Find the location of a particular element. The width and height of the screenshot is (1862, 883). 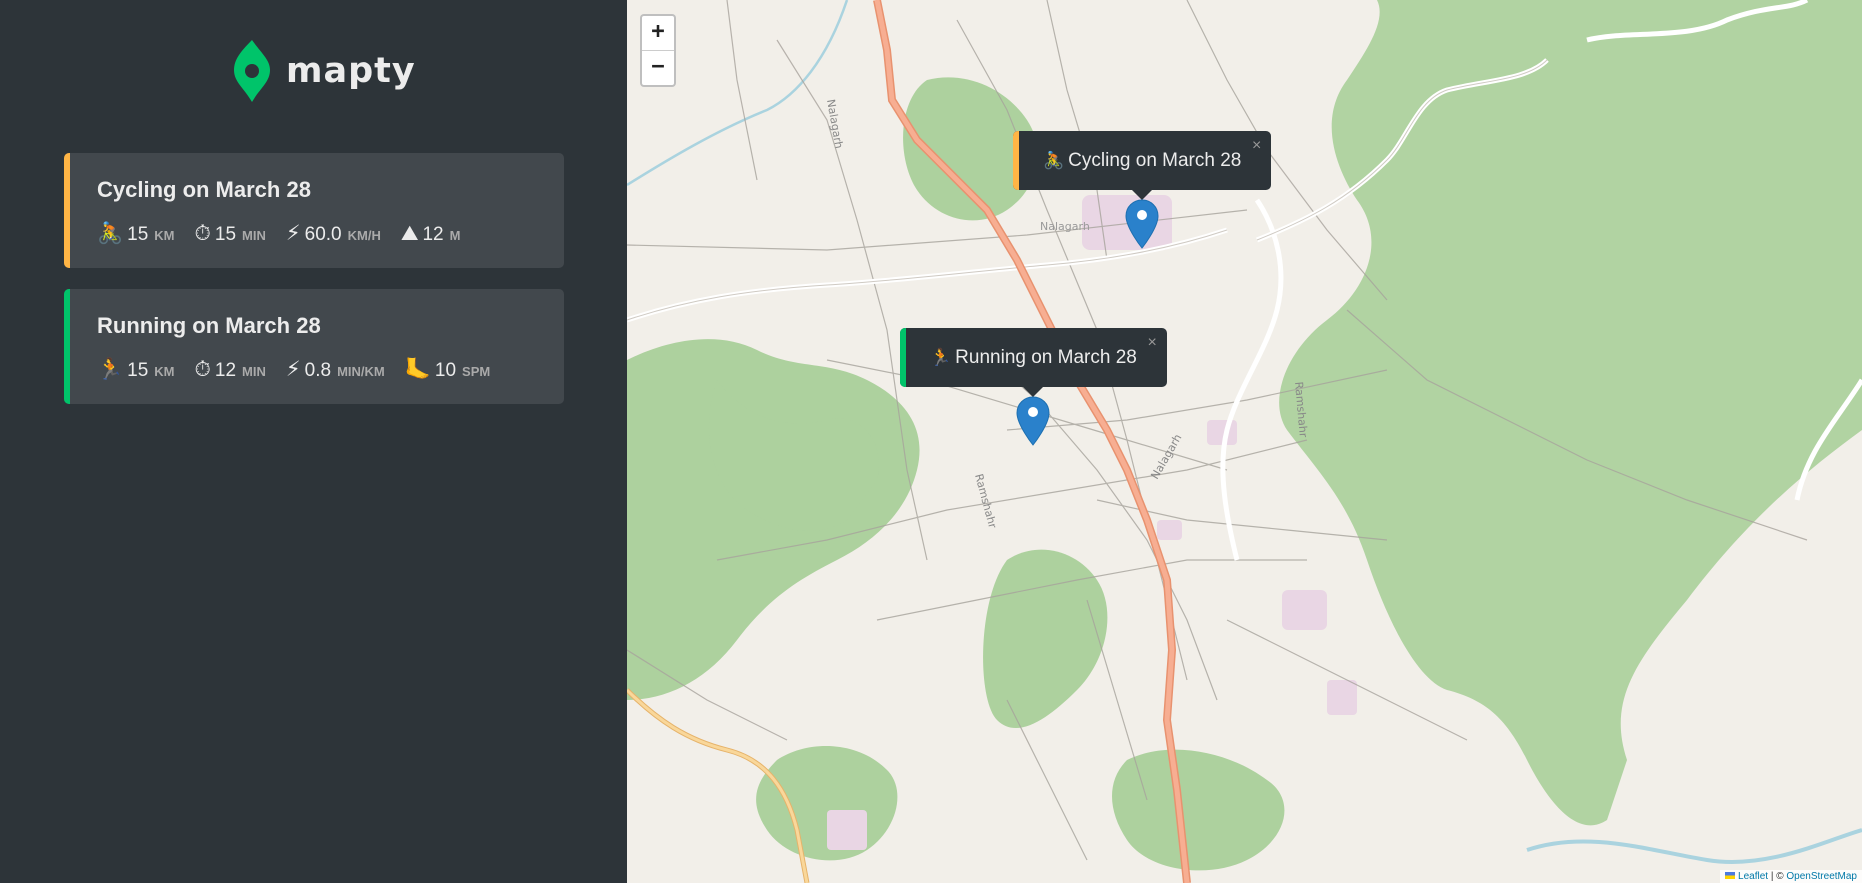

workout-list: Cycling on March 28 🚴 15 km ⏱ 15 min ⚡ is located at coordinates (314, 289).